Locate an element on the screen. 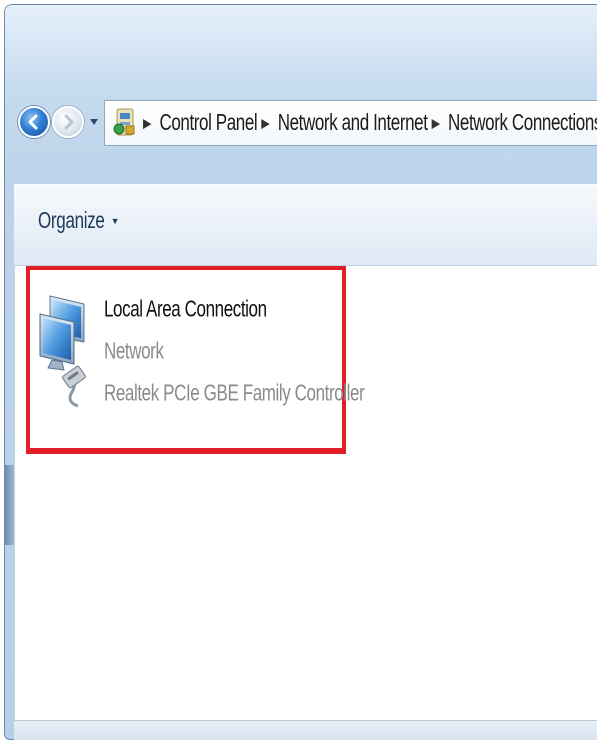 Image resolution: width=597 pixels, height=744 pixels. back-arrow-icon is located at coordinates (33, 122).